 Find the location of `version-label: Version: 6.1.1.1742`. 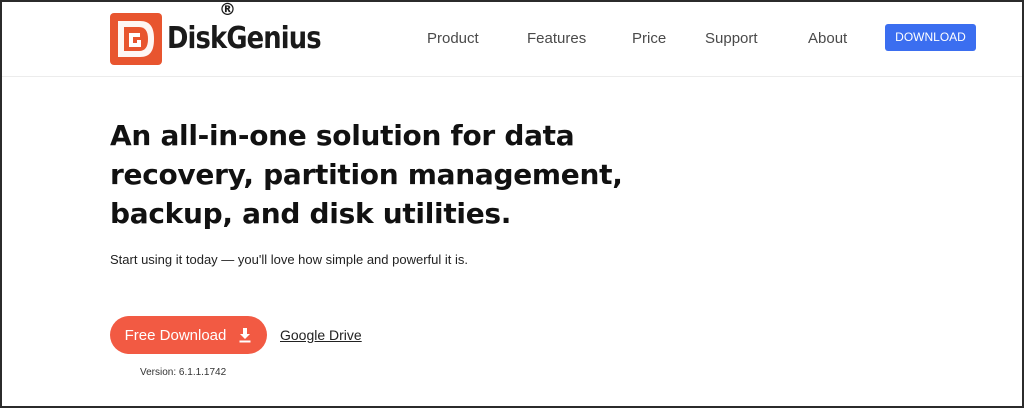

version-label: Version: 6.1.1.1742 is located at coordinates (183, 372).